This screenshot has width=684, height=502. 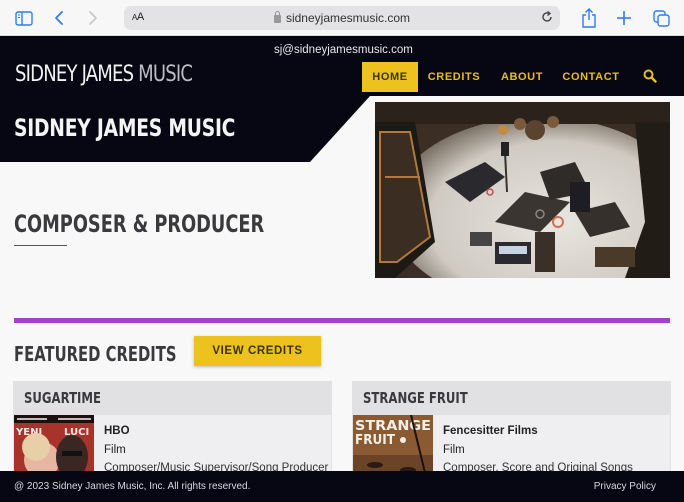 What do you see at coordinates (24, 18) in the screenshot?
I see `sidebar-icon` at bounding box center [24, 18].